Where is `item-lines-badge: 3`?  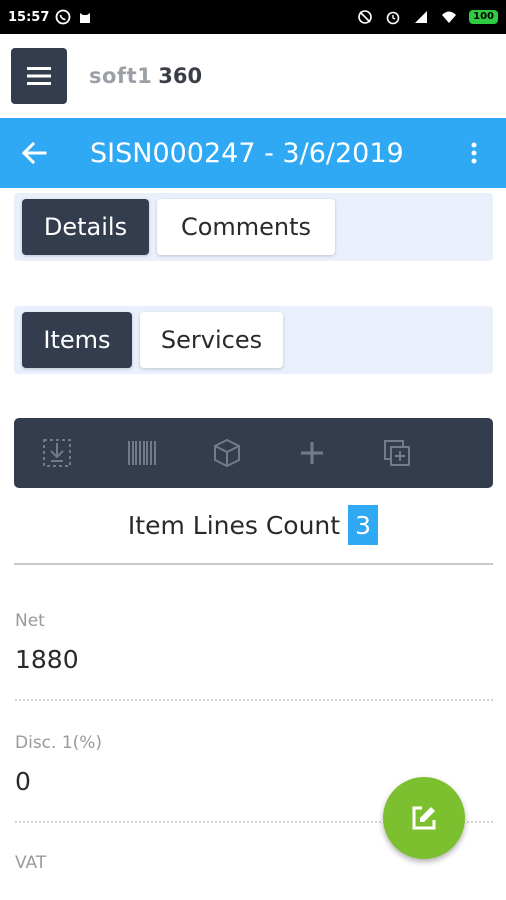 item-lines-badge: 3 is located at coordinates (363, 525).